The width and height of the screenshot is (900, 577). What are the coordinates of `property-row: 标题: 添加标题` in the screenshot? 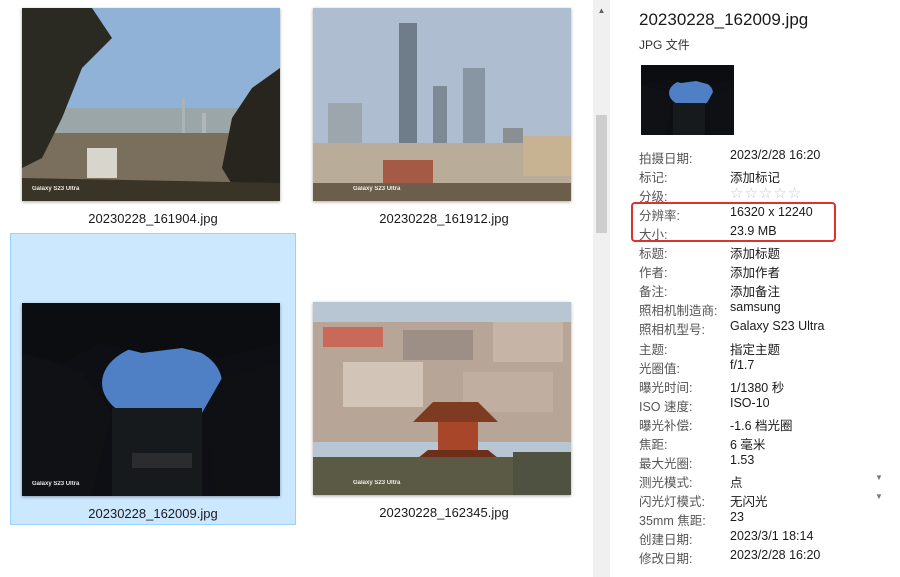 It's located at (766, 252).